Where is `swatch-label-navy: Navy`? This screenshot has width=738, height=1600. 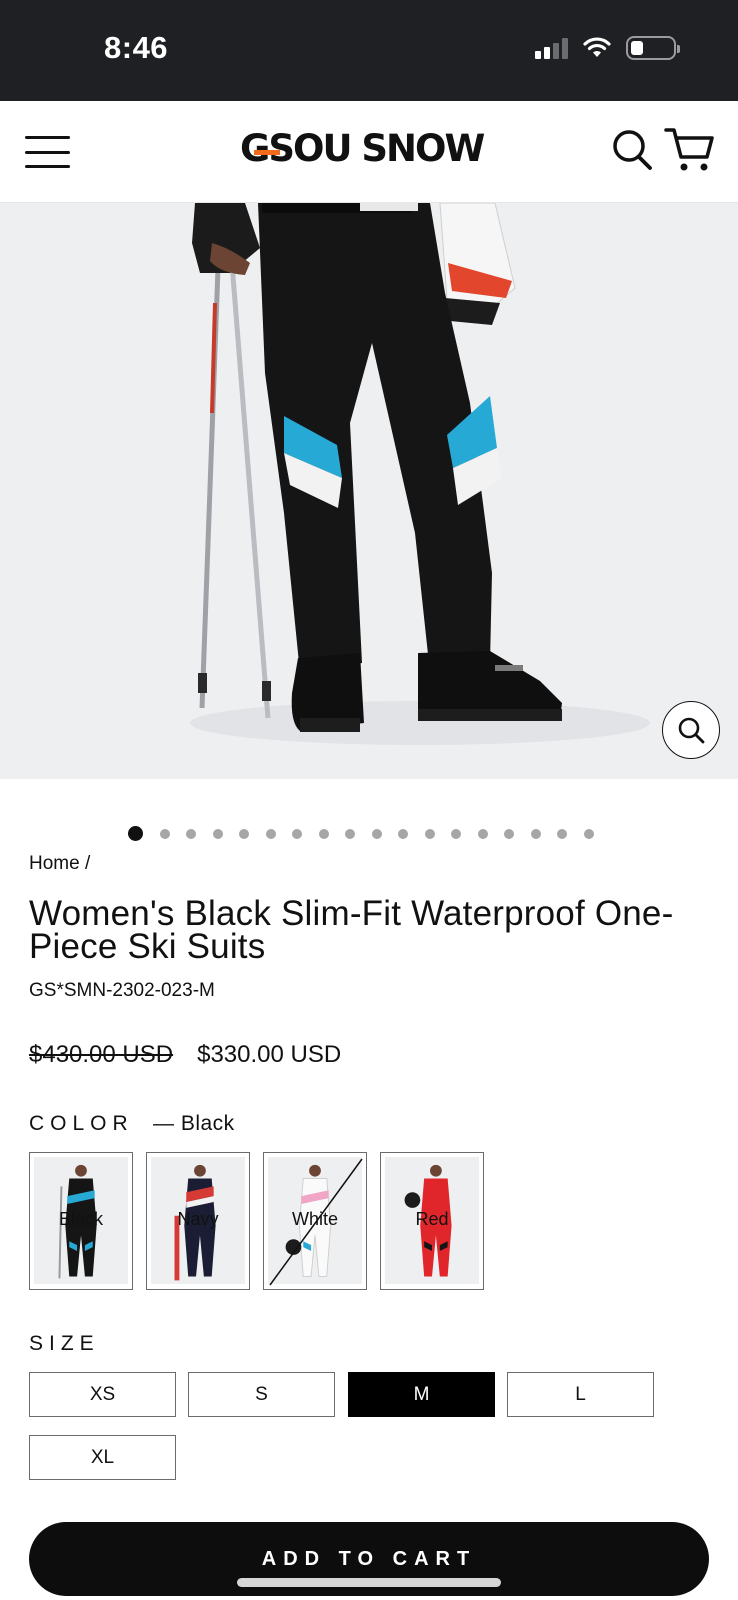 swatch-label-navy: Navy is located at coordinates (198, 1219).